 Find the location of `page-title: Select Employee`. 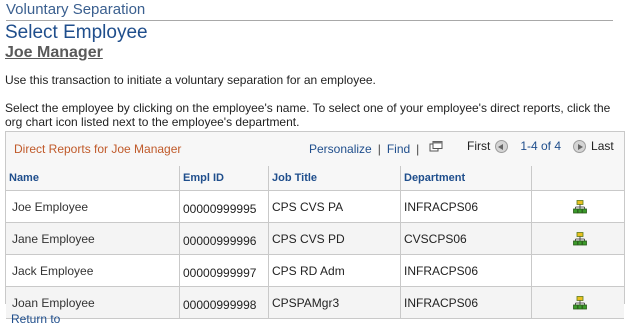

page-title: Select Employee is located at coordinates (76, 32).